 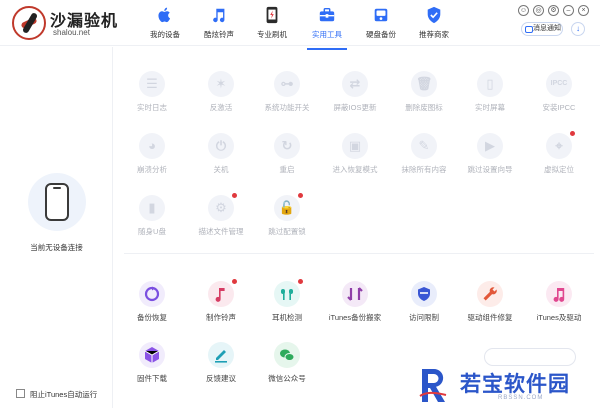 What do you see at coordinates (490, 84) in the screenshot?
I see `screen-icon: ▯` at bounding box center [490, 84].